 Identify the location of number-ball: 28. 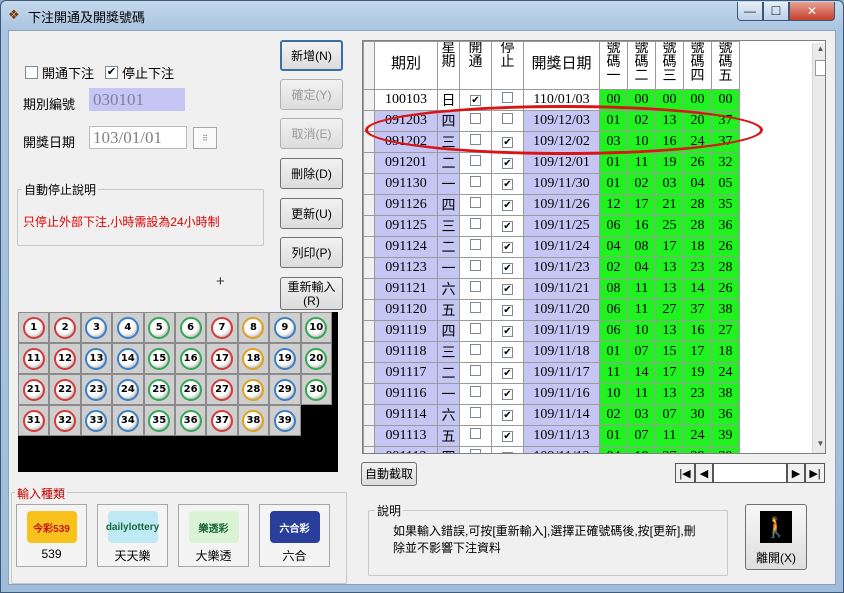
(253, 389).